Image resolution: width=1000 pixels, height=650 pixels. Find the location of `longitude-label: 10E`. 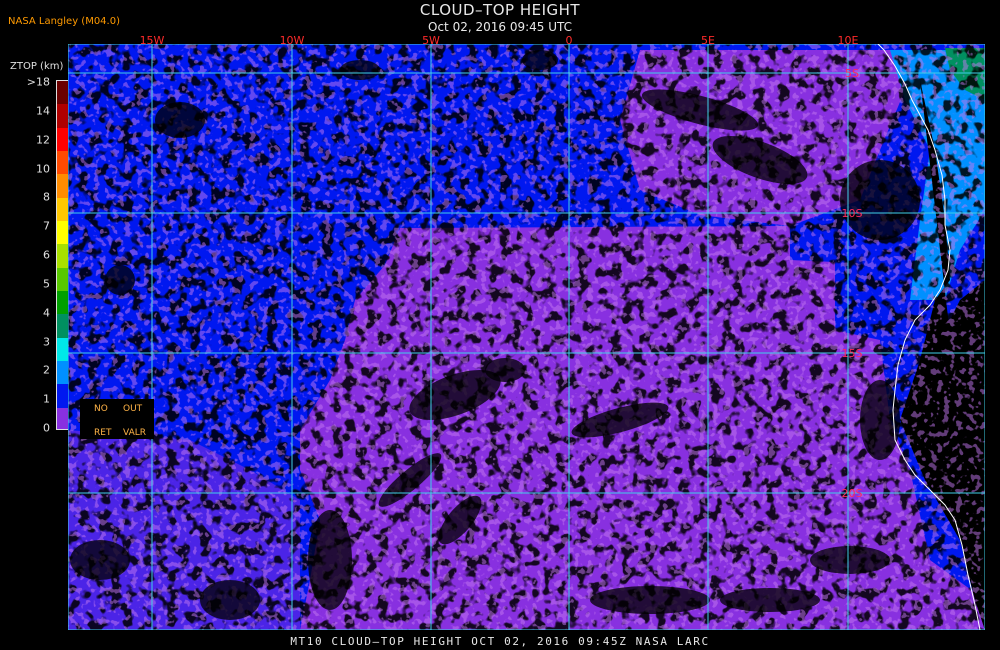

longitude-label: 10E is located at coordinates (848, 40).